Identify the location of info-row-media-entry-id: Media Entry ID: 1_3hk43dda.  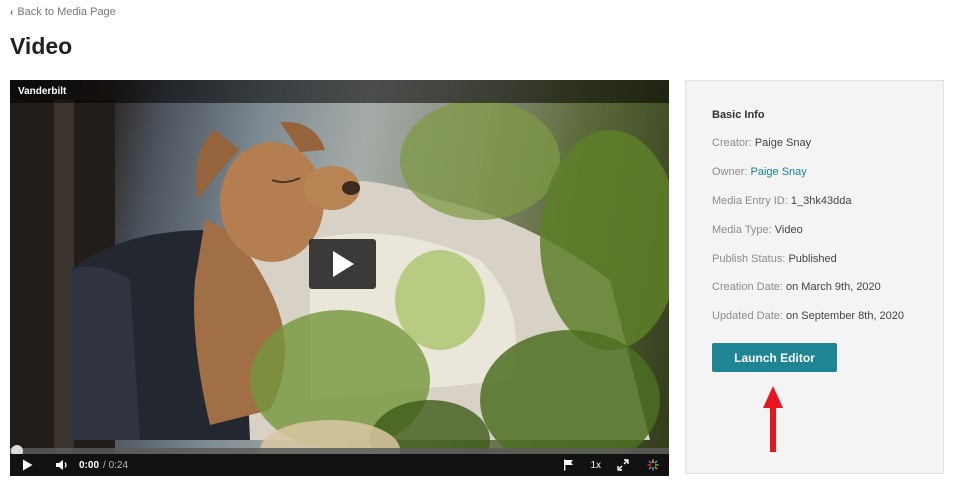
(781, 201).